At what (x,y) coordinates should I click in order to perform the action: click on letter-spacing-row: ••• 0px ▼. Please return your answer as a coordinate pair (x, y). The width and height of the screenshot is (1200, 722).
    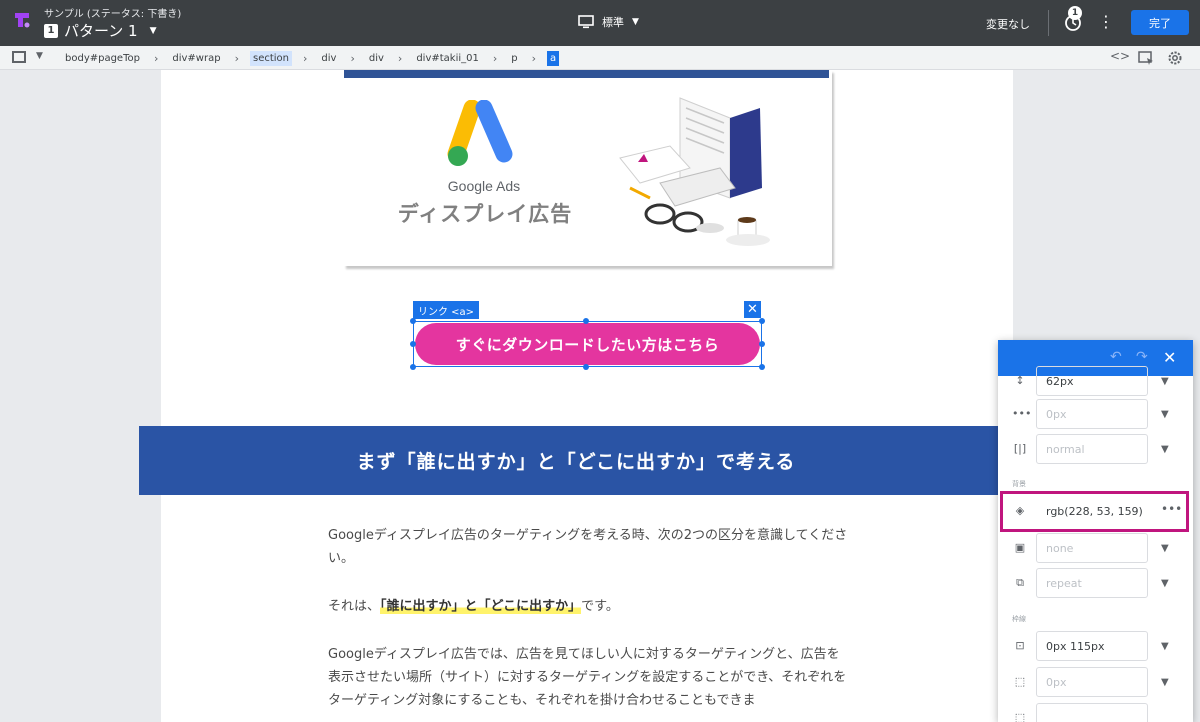
    Looking at the image, I should click on (1095, 414).